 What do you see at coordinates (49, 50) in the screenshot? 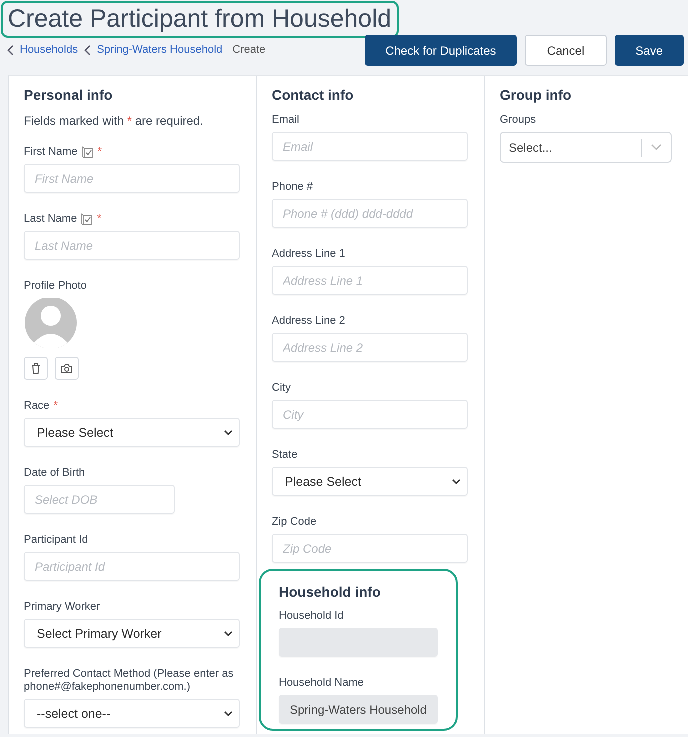
I see `breadcrumb-link: Households` at bounding box center [49, 50].